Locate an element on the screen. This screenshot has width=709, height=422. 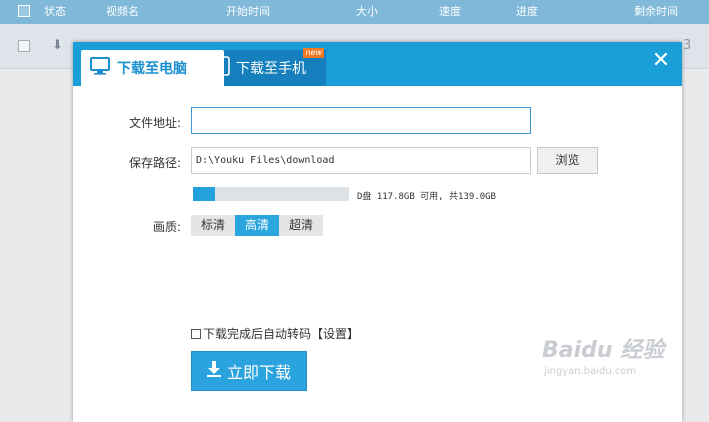
download-arrow-icon: ⬇ is located at coordinates (57, 45).